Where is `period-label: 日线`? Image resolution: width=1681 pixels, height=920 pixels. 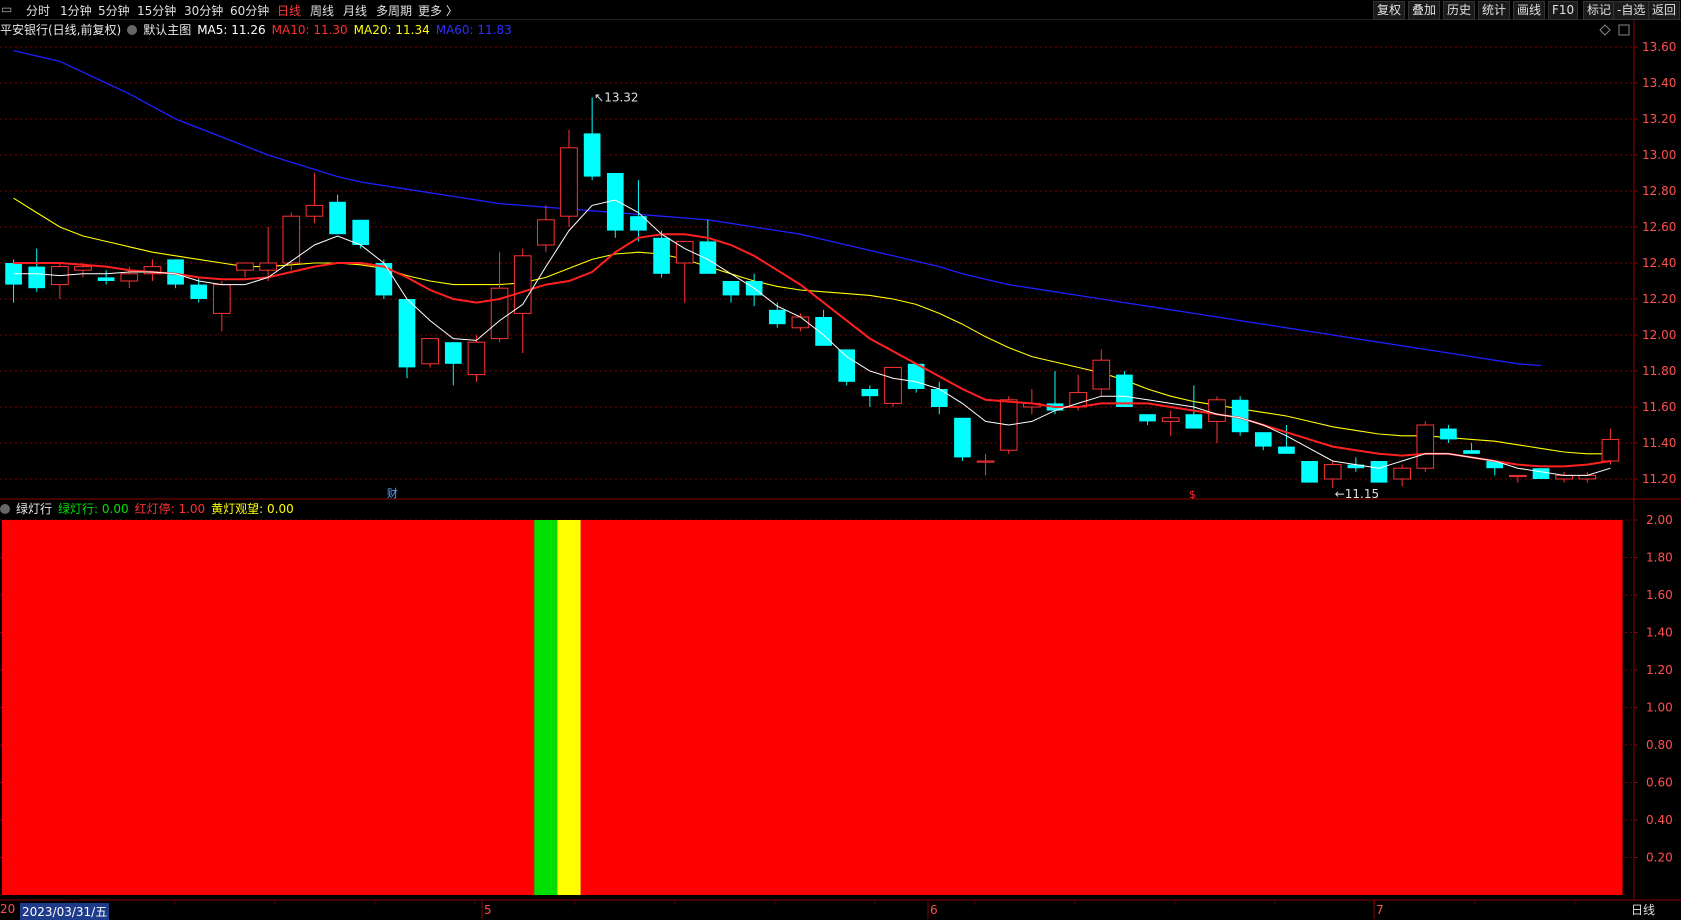 period-label: 日线 is located at coordinates (1643, 909).